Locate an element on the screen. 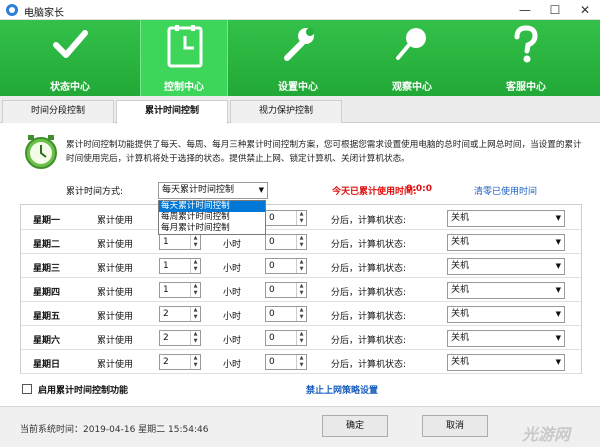 This screenshot has width=600, height=447. nav-label: 状态中心 is located at coordinates (70, 87).